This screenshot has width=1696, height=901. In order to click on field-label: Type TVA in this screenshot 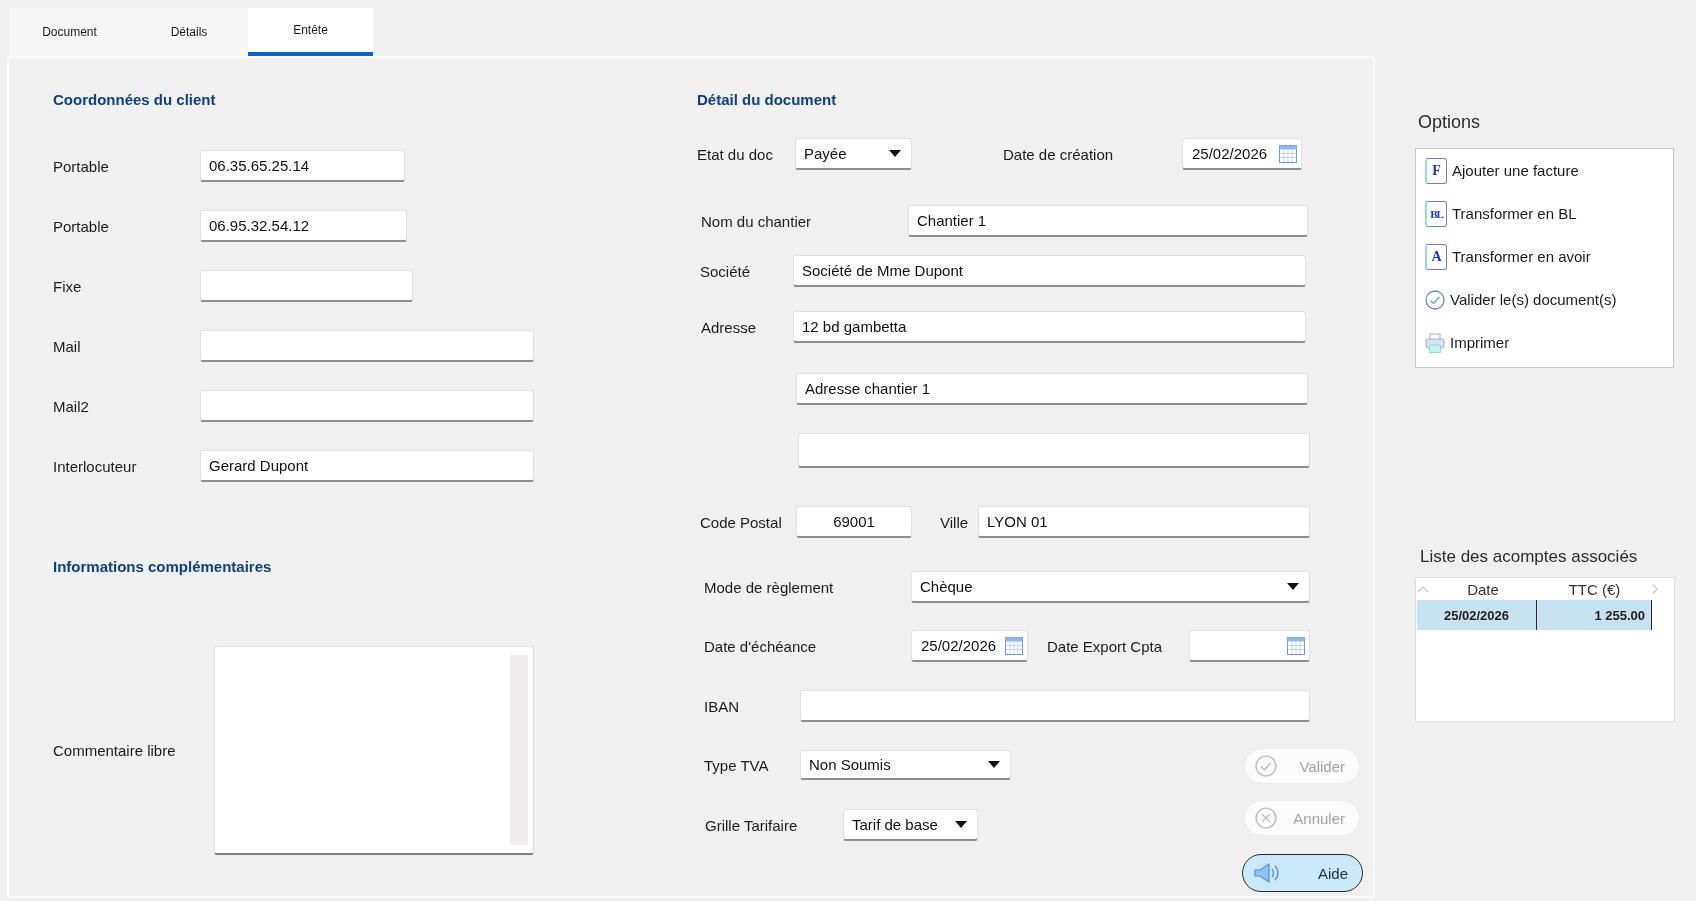, I will do `click(737, 765)`.